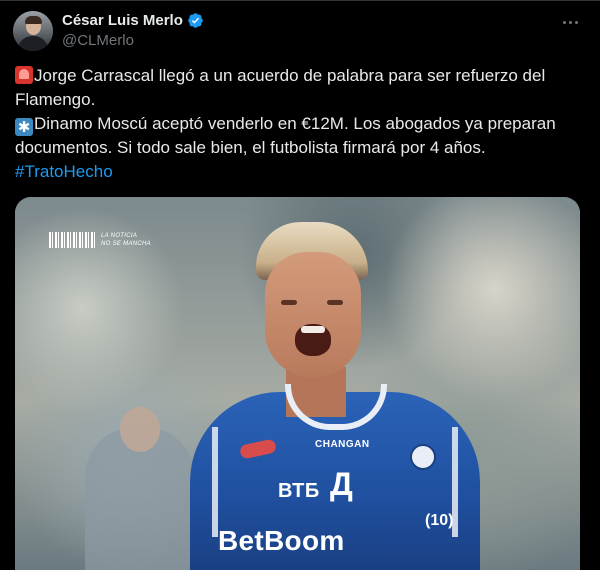  What do you see at coordinates (72, 240) in the screenshot?
I see `barcode-icon` at bounding box center [72, 240].